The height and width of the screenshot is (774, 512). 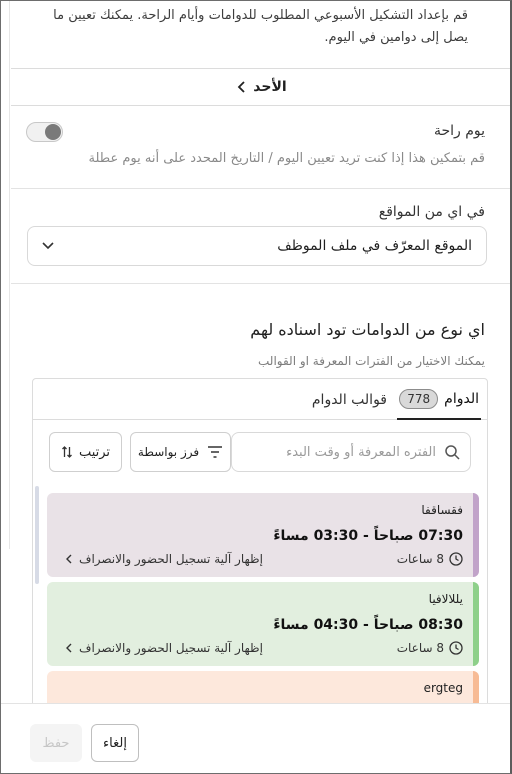 I want to click on rest-day-toggle, so click(x=44, y=132).